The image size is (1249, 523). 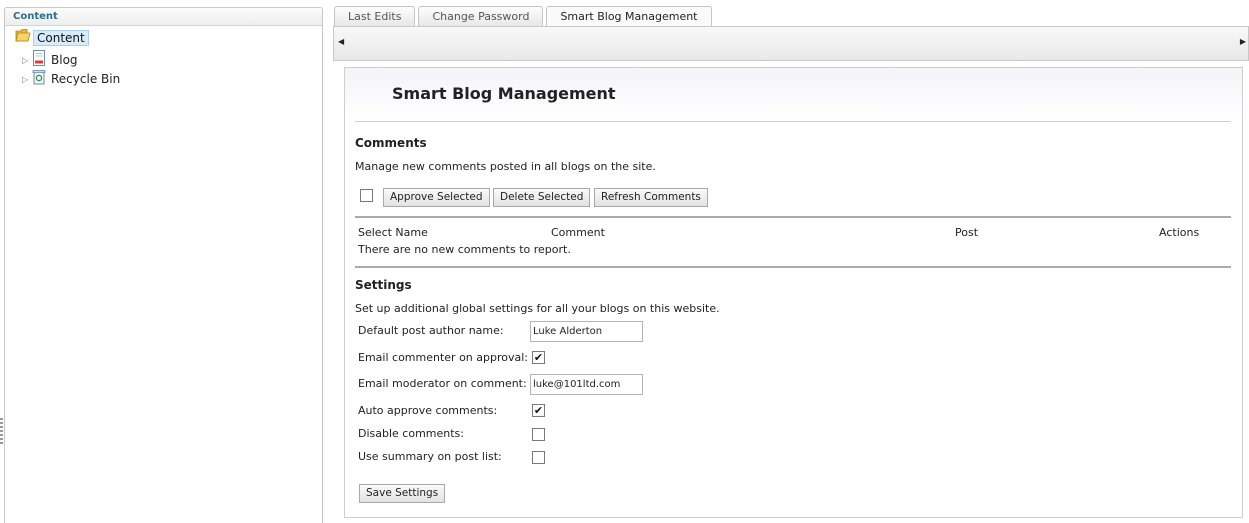 What do you see at coordinates (504, 93) in the screenshot?
I see `page-title: Smart Blog Management` at bounding box center [504, 93].